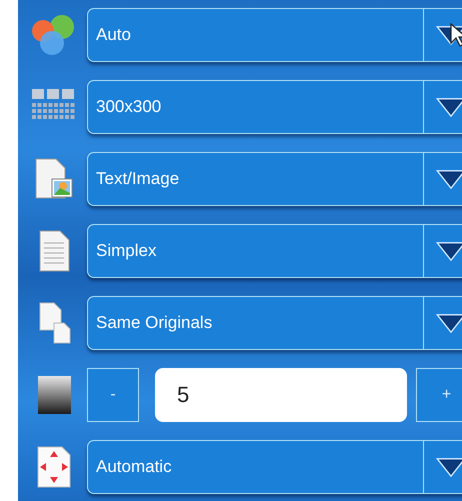 This screenshot has height=501, width=462. What do you see at coordinates (274, 35) in the screenshot?
I see `dropdown: Auto` at bounding box center [274, 35].